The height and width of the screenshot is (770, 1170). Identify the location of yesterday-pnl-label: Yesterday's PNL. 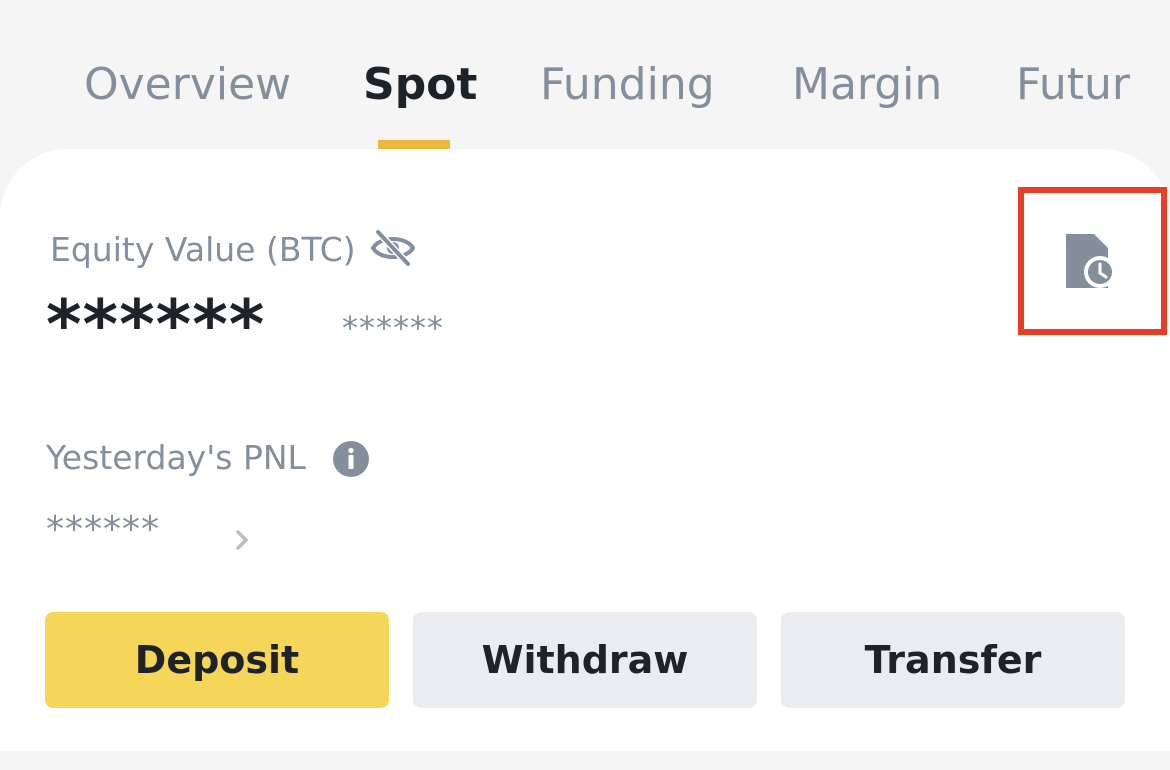
(176, 457).